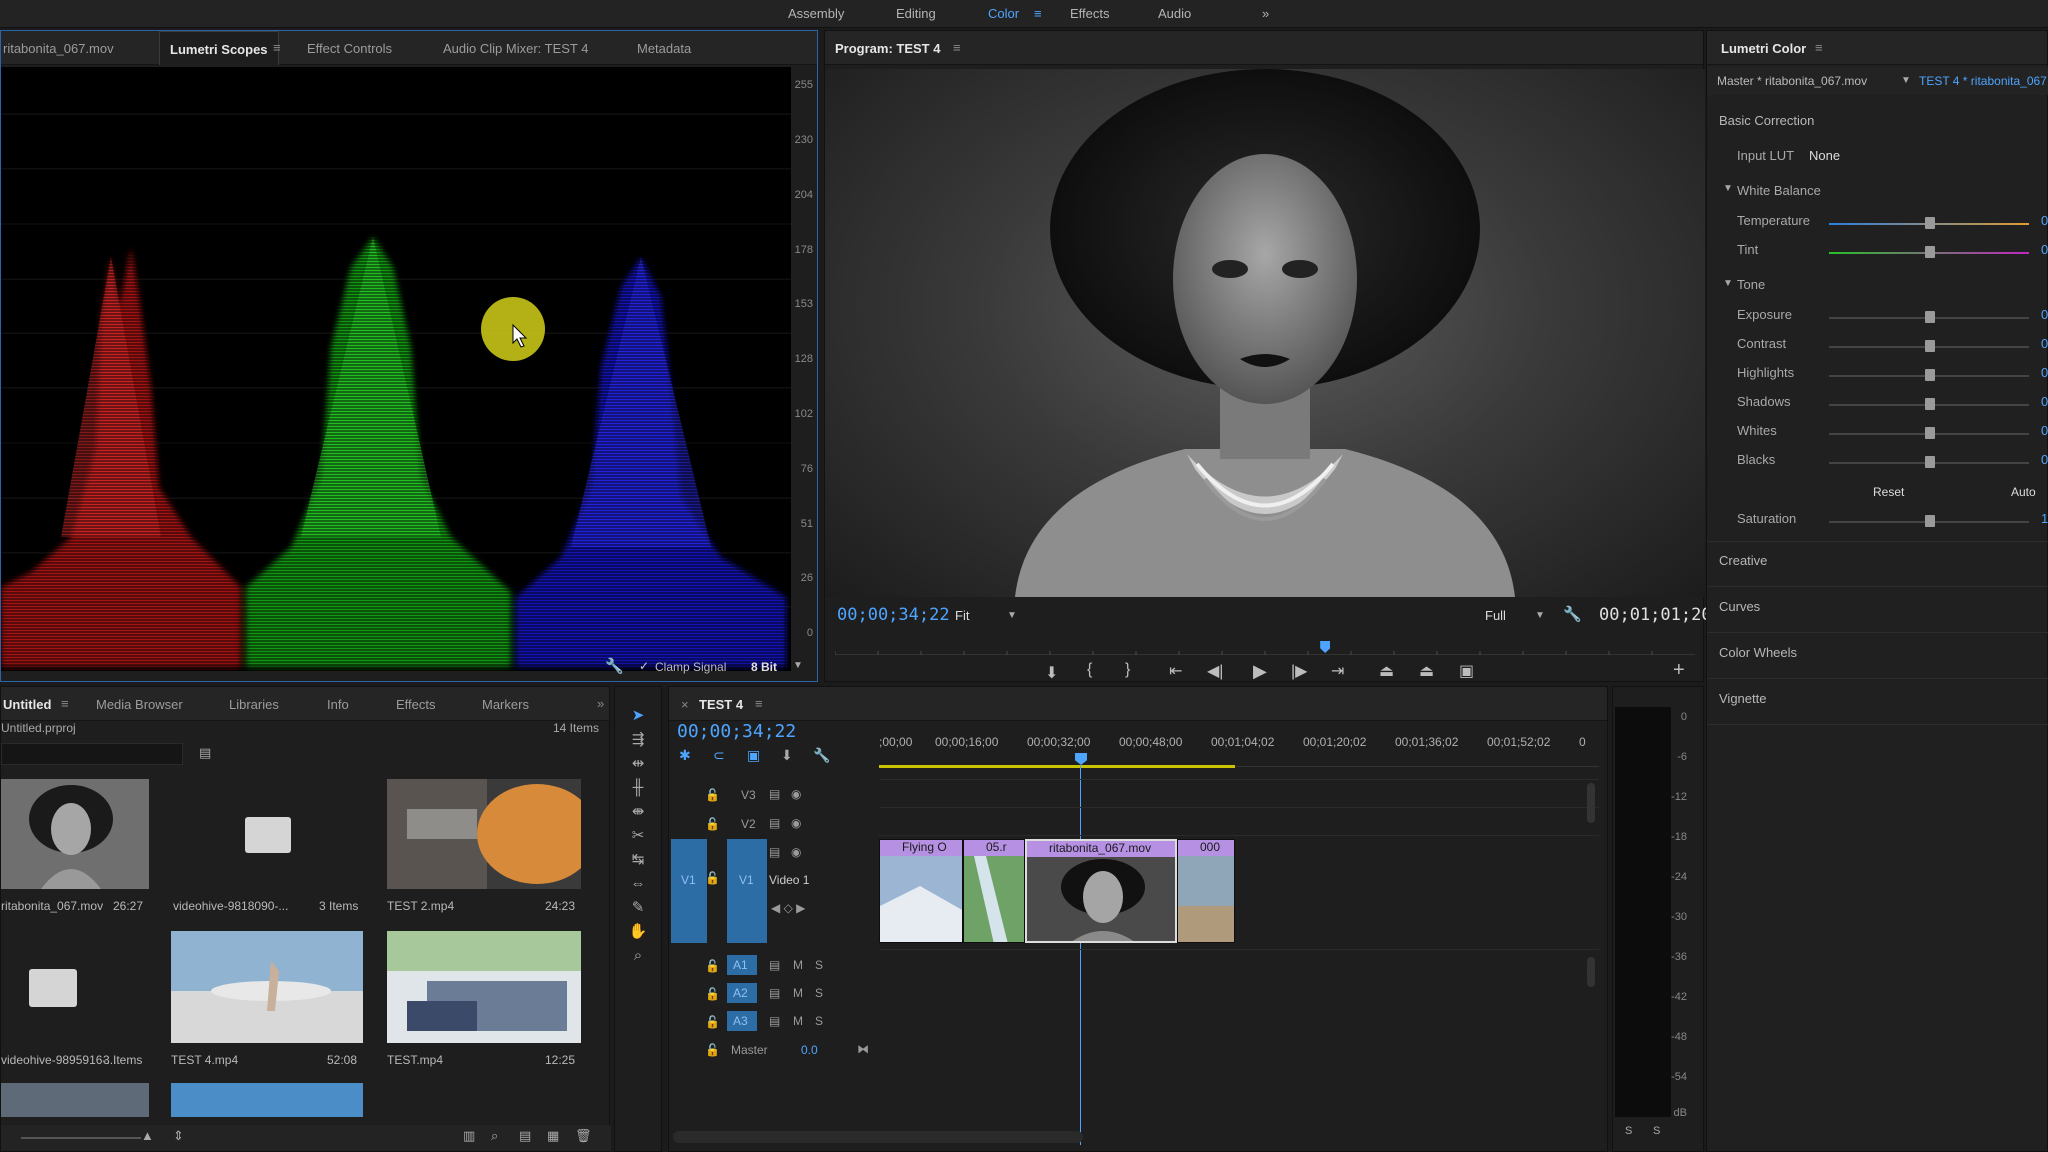 This screenshot has height=1152, width=2048. What do you see at coordinates (887, 48) in the screenshot?
I see `program-title: Program: TEST 4` at bounding box center [887, 48].